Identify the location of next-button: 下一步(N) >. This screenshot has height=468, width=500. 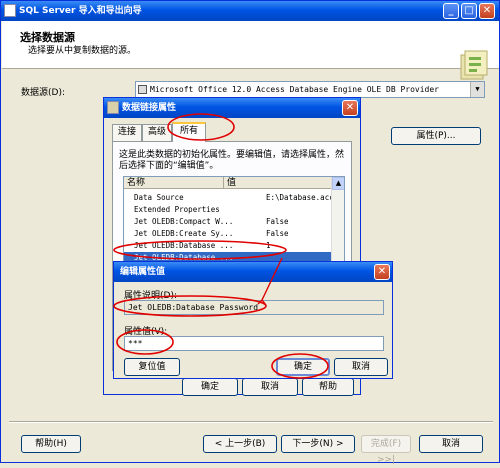
(318, 444).